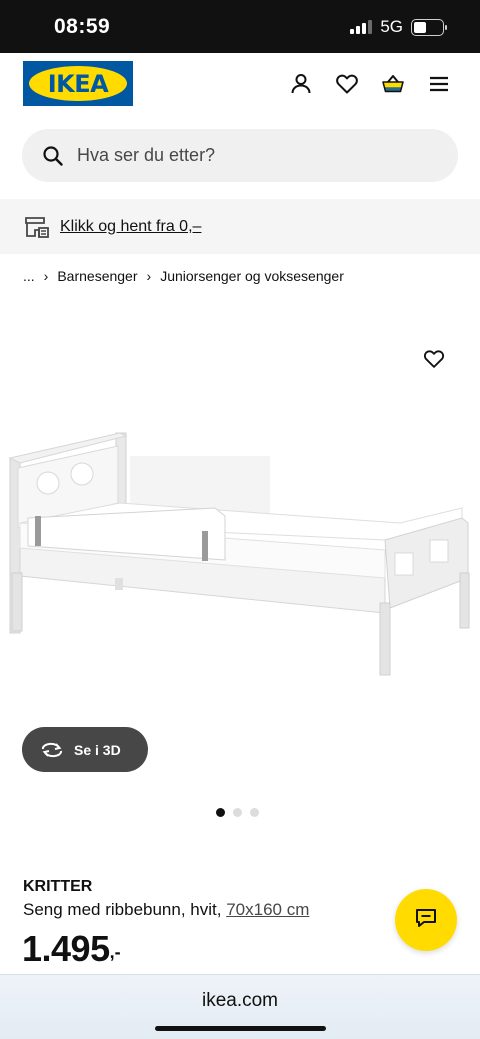  Describe the element at coordinates (240, 155) in the screenshot. I see `search-input: Hva ser du etter?` at that location.